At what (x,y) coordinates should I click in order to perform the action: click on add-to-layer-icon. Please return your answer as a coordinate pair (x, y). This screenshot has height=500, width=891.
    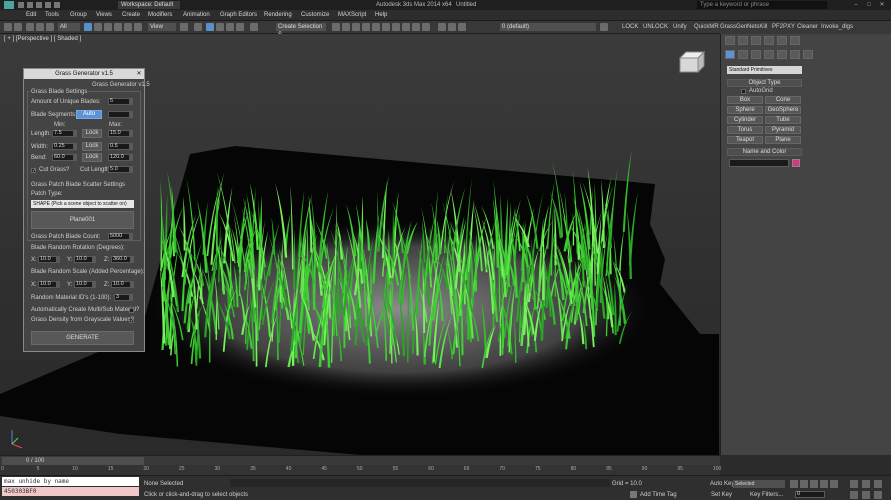
    Looking at the image, I should click on (462, 27).